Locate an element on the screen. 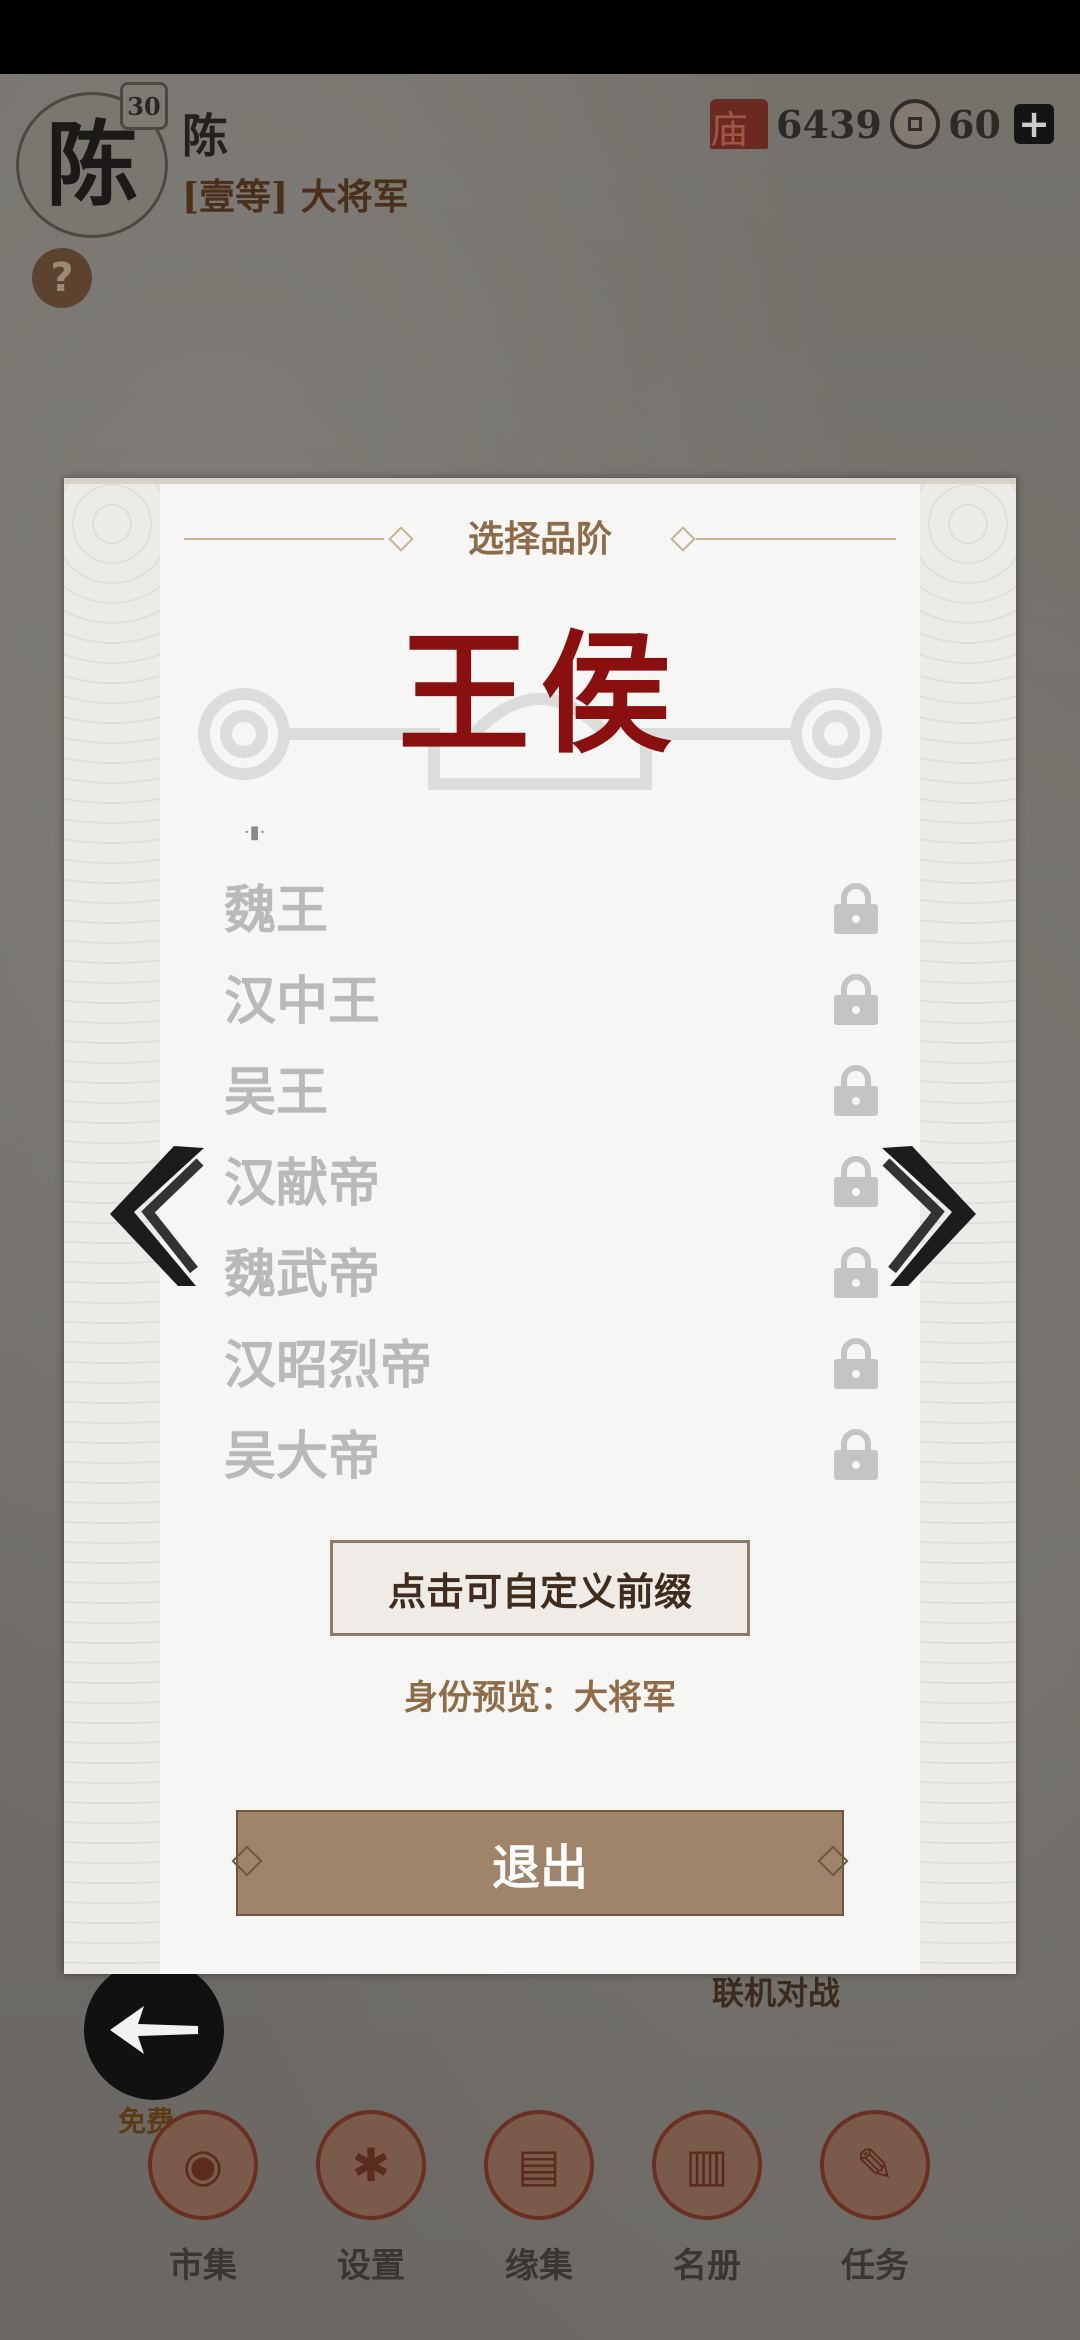 The width and height of the screenshot is (1080, 2340). exit-button-ornament-left is located at coordinates (247, 1861).